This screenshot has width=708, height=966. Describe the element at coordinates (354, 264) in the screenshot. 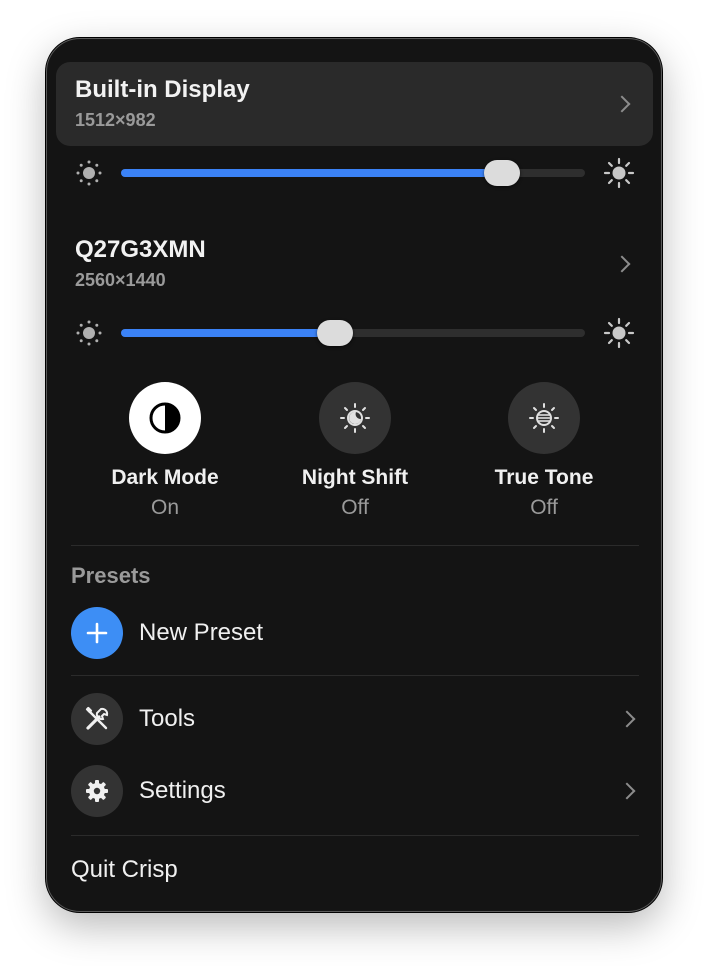

I see `display-item-q27g3xmn: Q27G3XMN 2560×1440` at that location.